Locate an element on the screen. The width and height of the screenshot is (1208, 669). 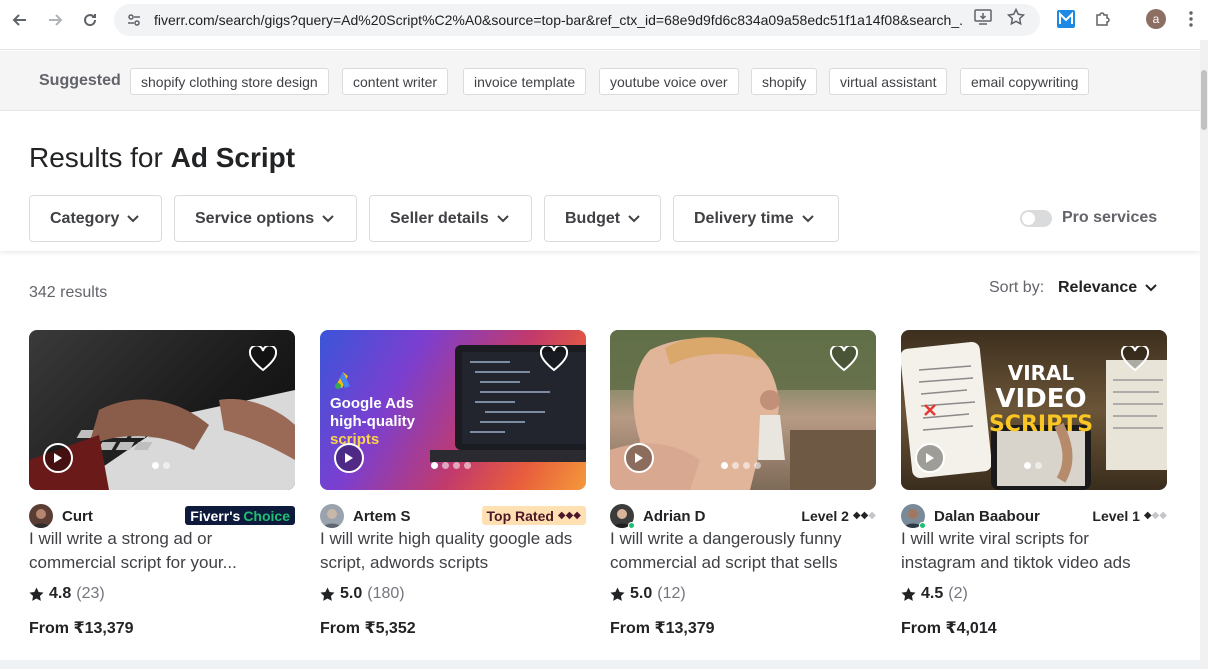
filter-category-button: Category is located at coordinates (95, 218).